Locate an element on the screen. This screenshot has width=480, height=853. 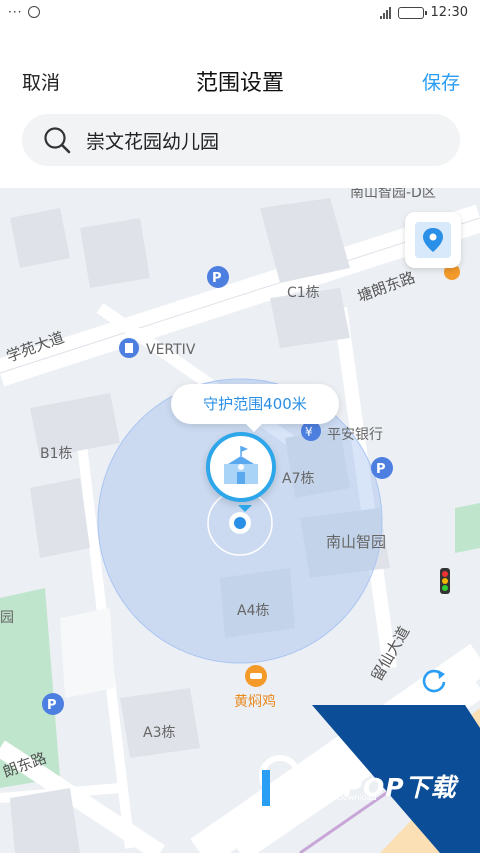
map-label-pingan: 平安银行 is located at coordinates (355, 435).